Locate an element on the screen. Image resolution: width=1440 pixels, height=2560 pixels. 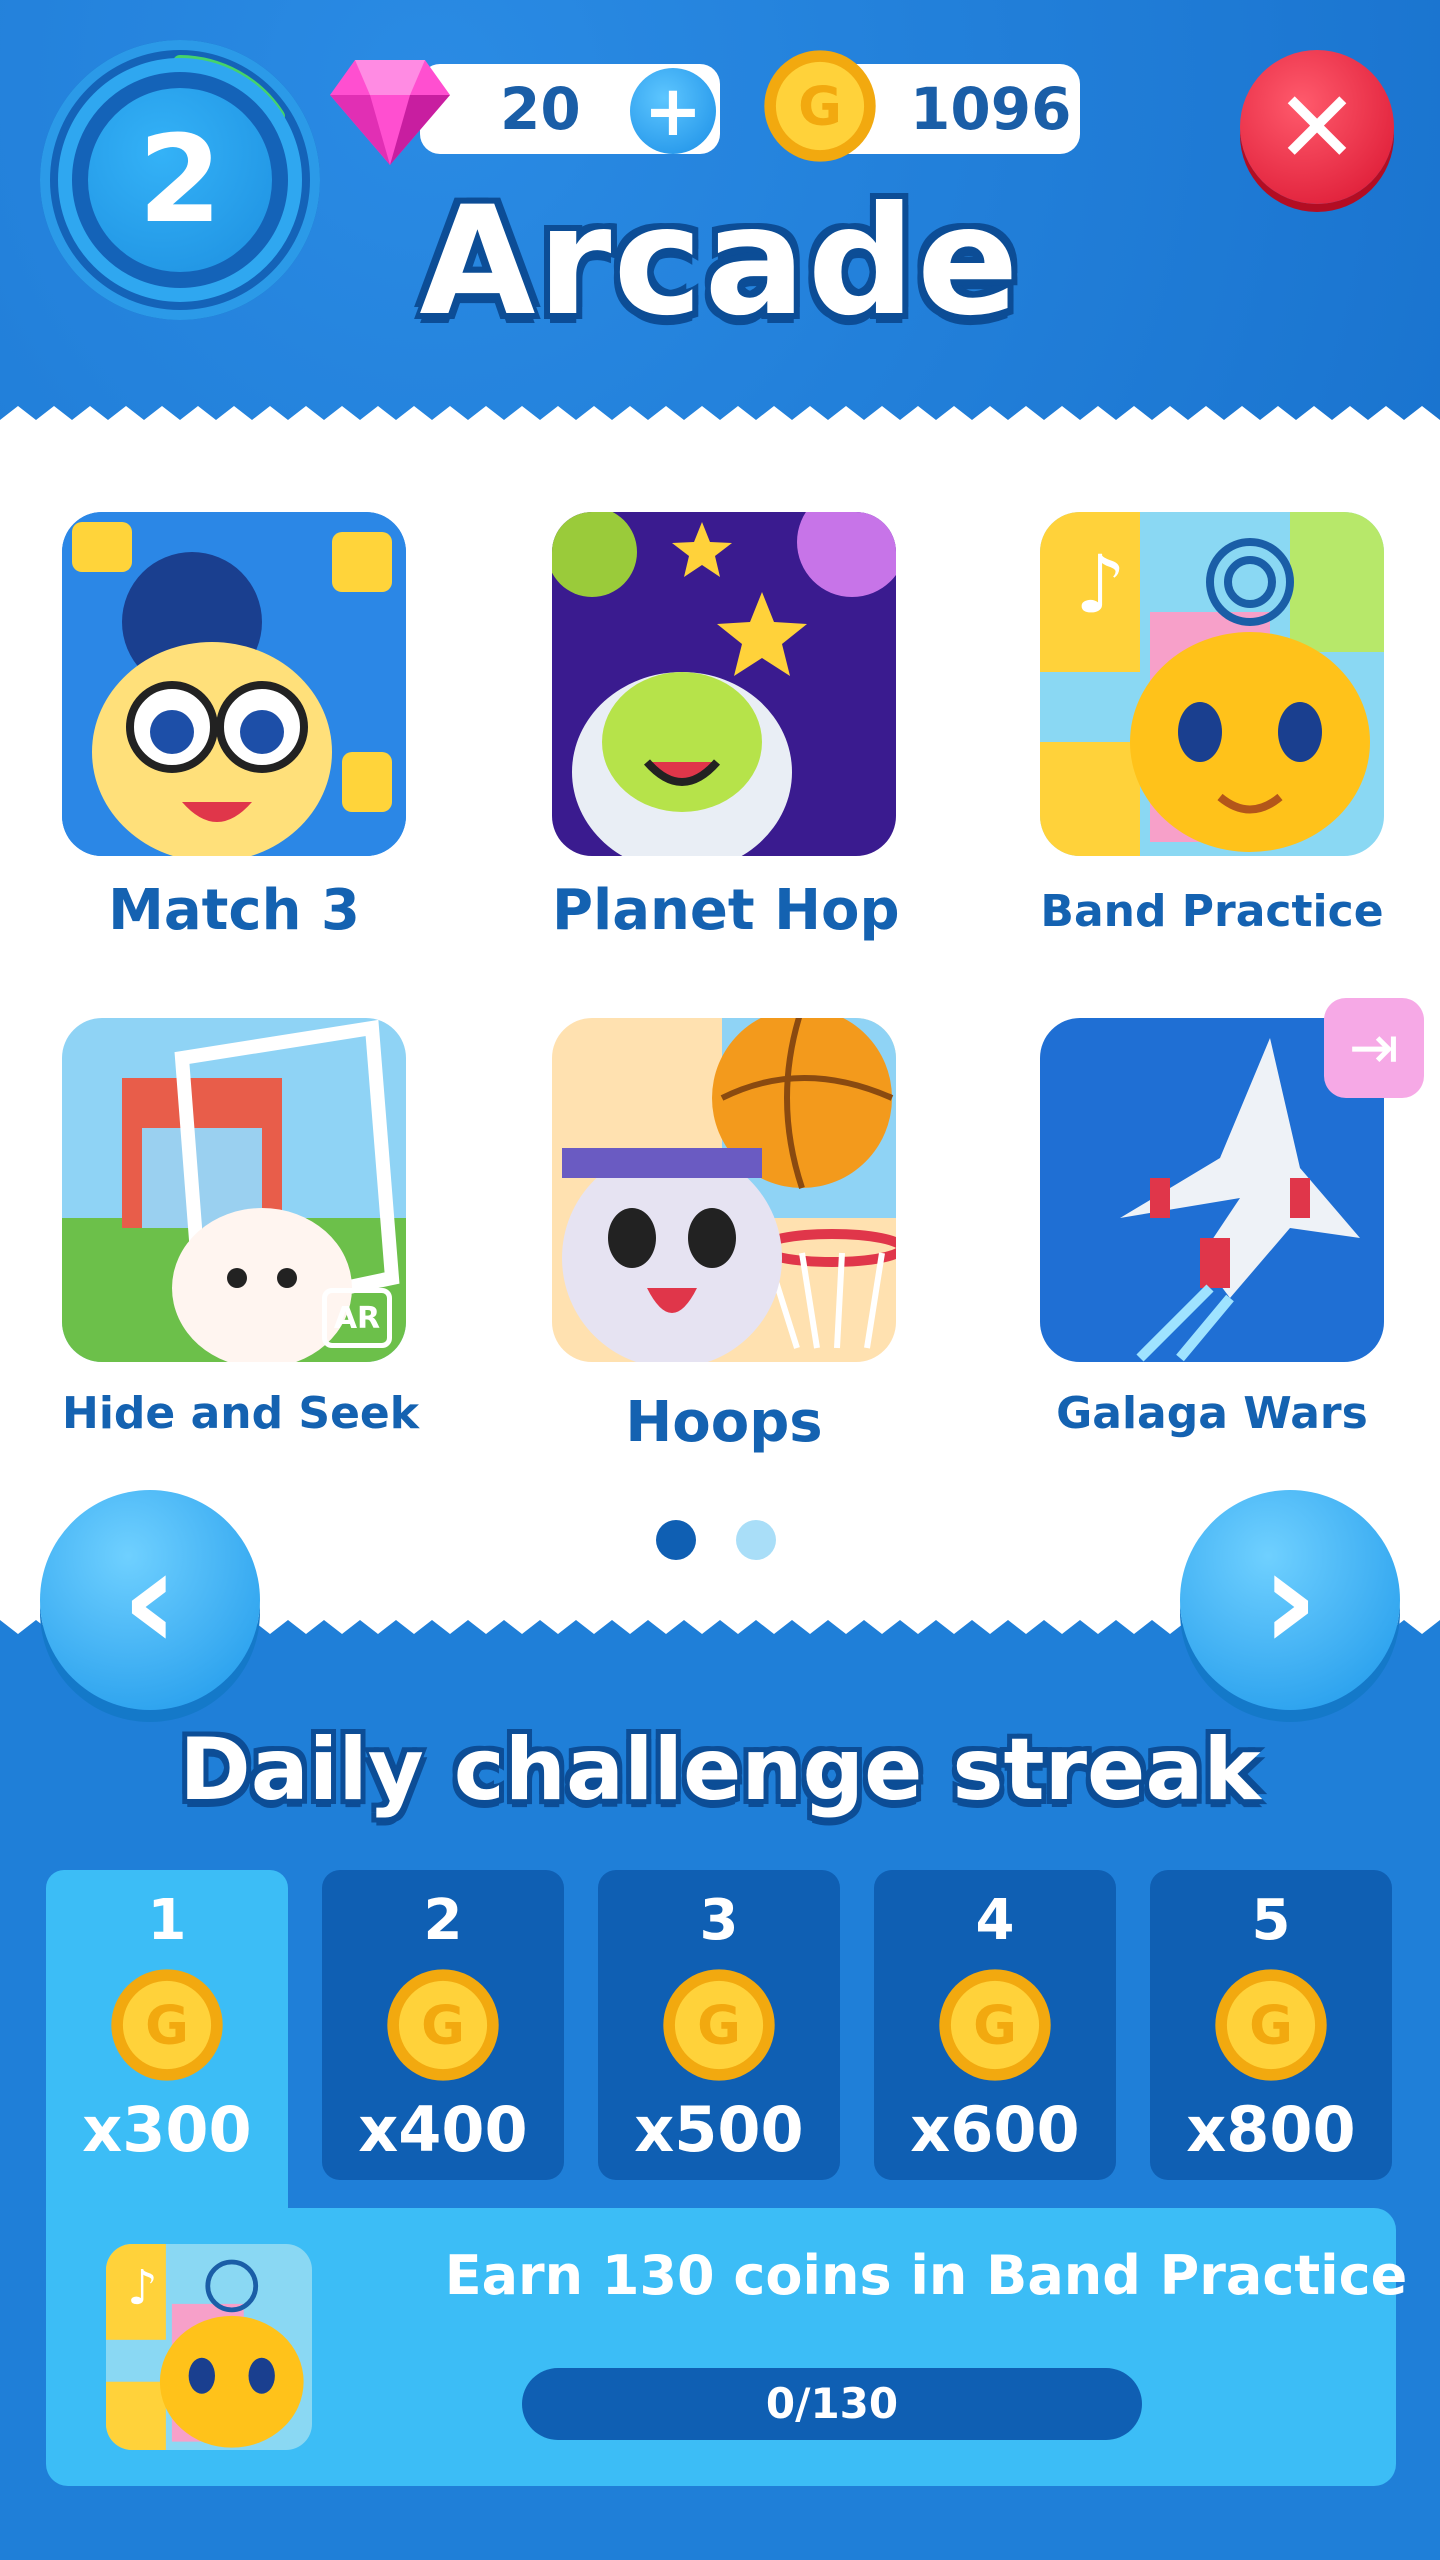
reward-amount: x500 is located at coordinates (719, 2129).